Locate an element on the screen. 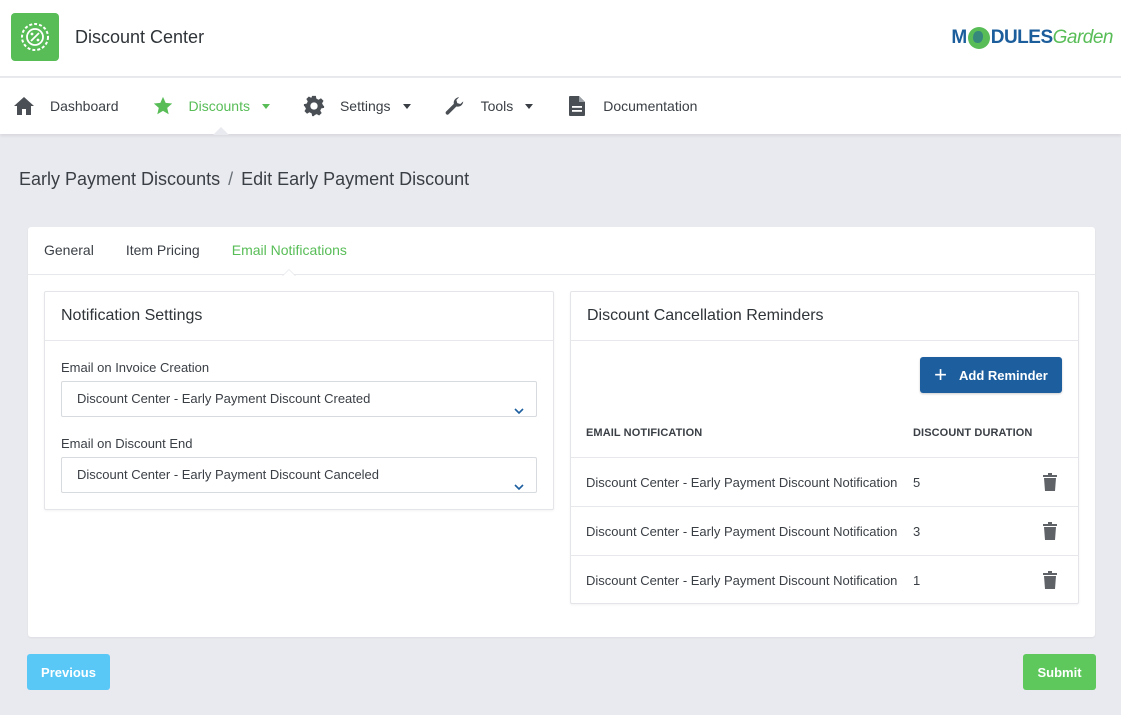 The image size is (1121, 715). document-icon is located at coordinates (577, 106).